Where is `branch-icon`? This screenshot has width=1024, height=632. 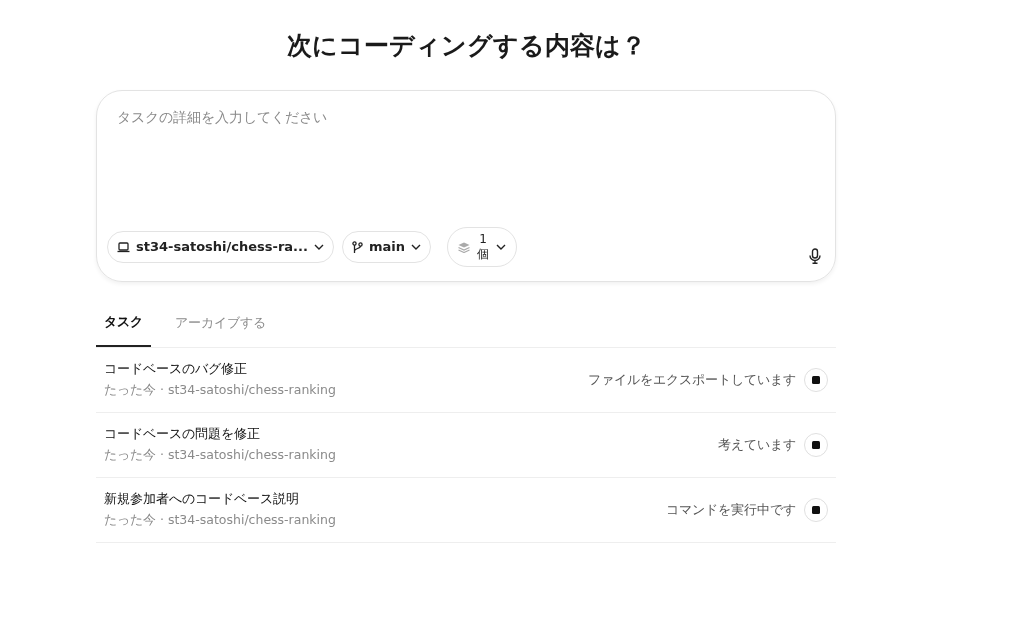 branch-icon is located at coordinates (357, 247).